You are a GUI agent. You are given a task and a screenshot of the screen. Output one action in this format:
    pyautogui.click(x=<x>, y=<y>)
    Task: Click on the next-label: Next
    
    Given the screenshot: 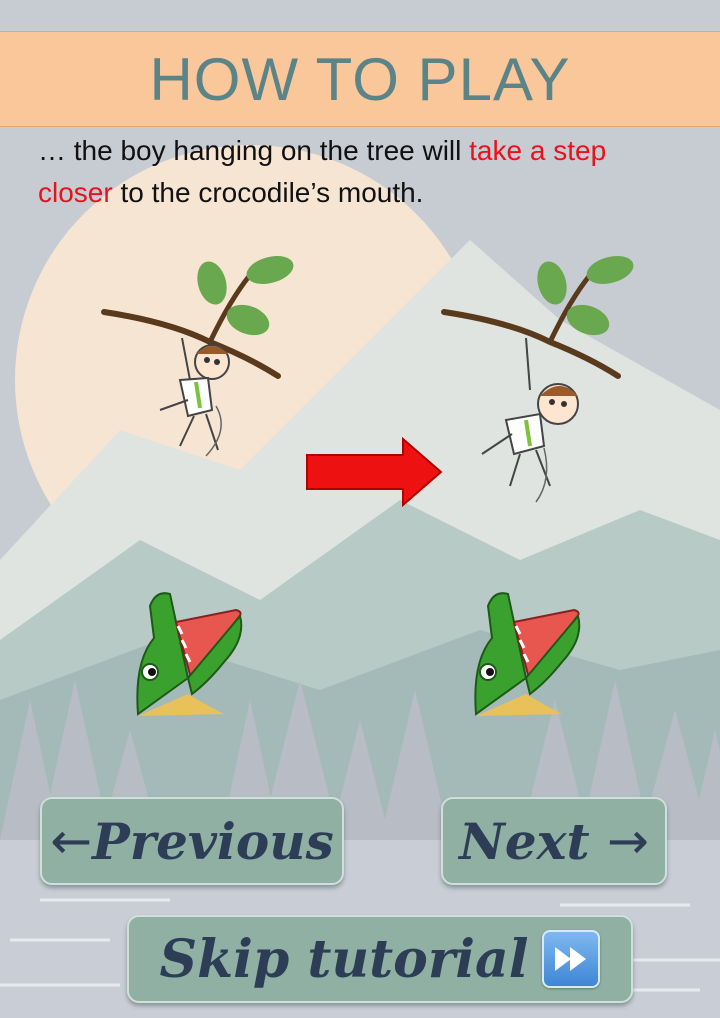 What is the action you would take?
    pyautogui.click(x=524, y=841)
    